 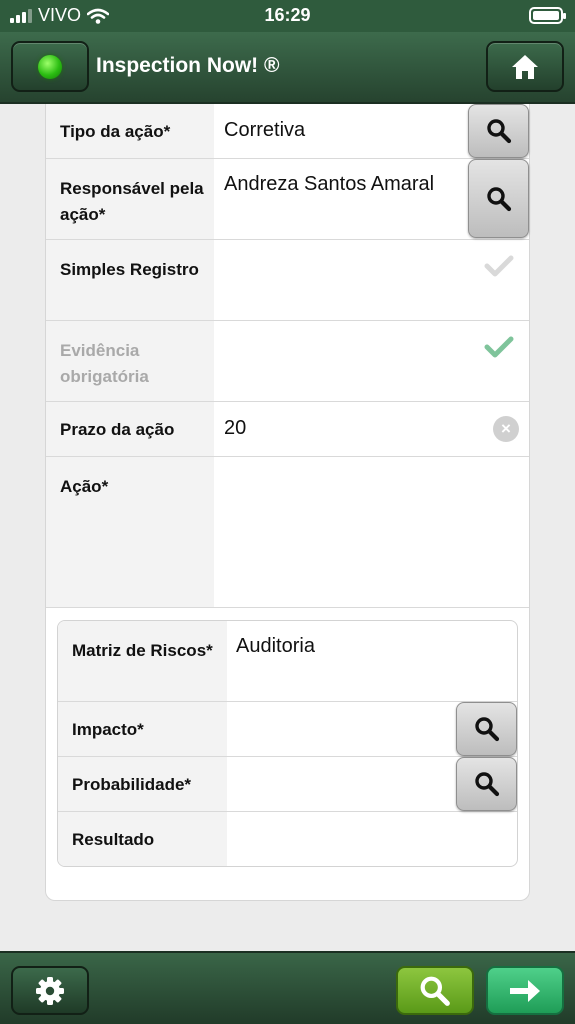 What do you see at coordinates (287, 661) in the screenshot?
I see `row-matriz-riscos: Matriz de Riscos* Auditoria` at bounding box center [287, 661].